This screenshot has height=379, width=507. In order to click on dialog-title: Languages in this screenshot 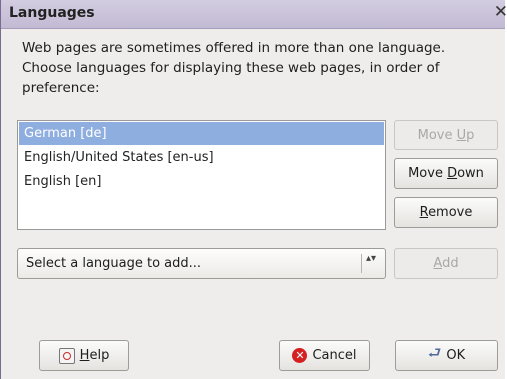, I will do `click(52, 13)`.